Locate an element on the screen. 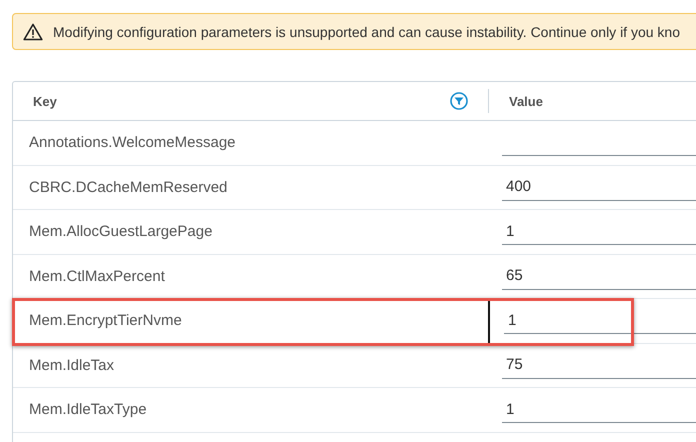 The width and height of the screenshot is (696, 442). warning-text: Modifying configuration parameters is unsupported and can cause instability. Continue only if you kno is located at coordinates (366, 32).